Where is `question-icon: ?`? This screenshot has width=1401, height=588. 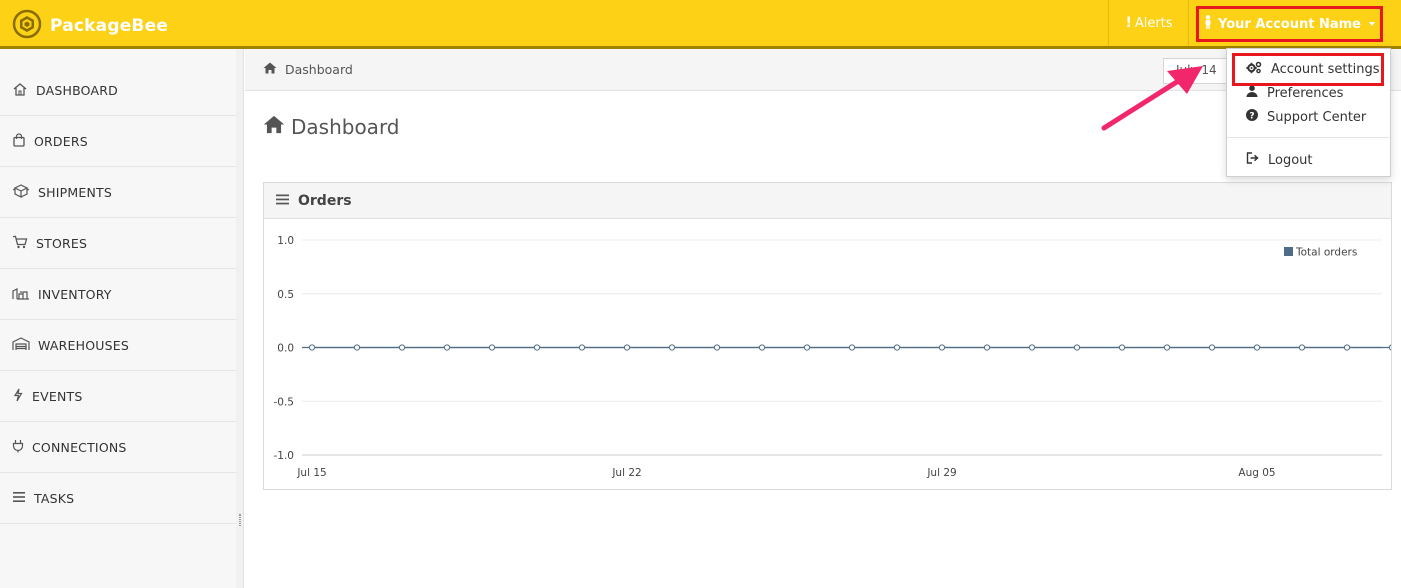 question-icon: ? is located at coordinates (1252, 117).